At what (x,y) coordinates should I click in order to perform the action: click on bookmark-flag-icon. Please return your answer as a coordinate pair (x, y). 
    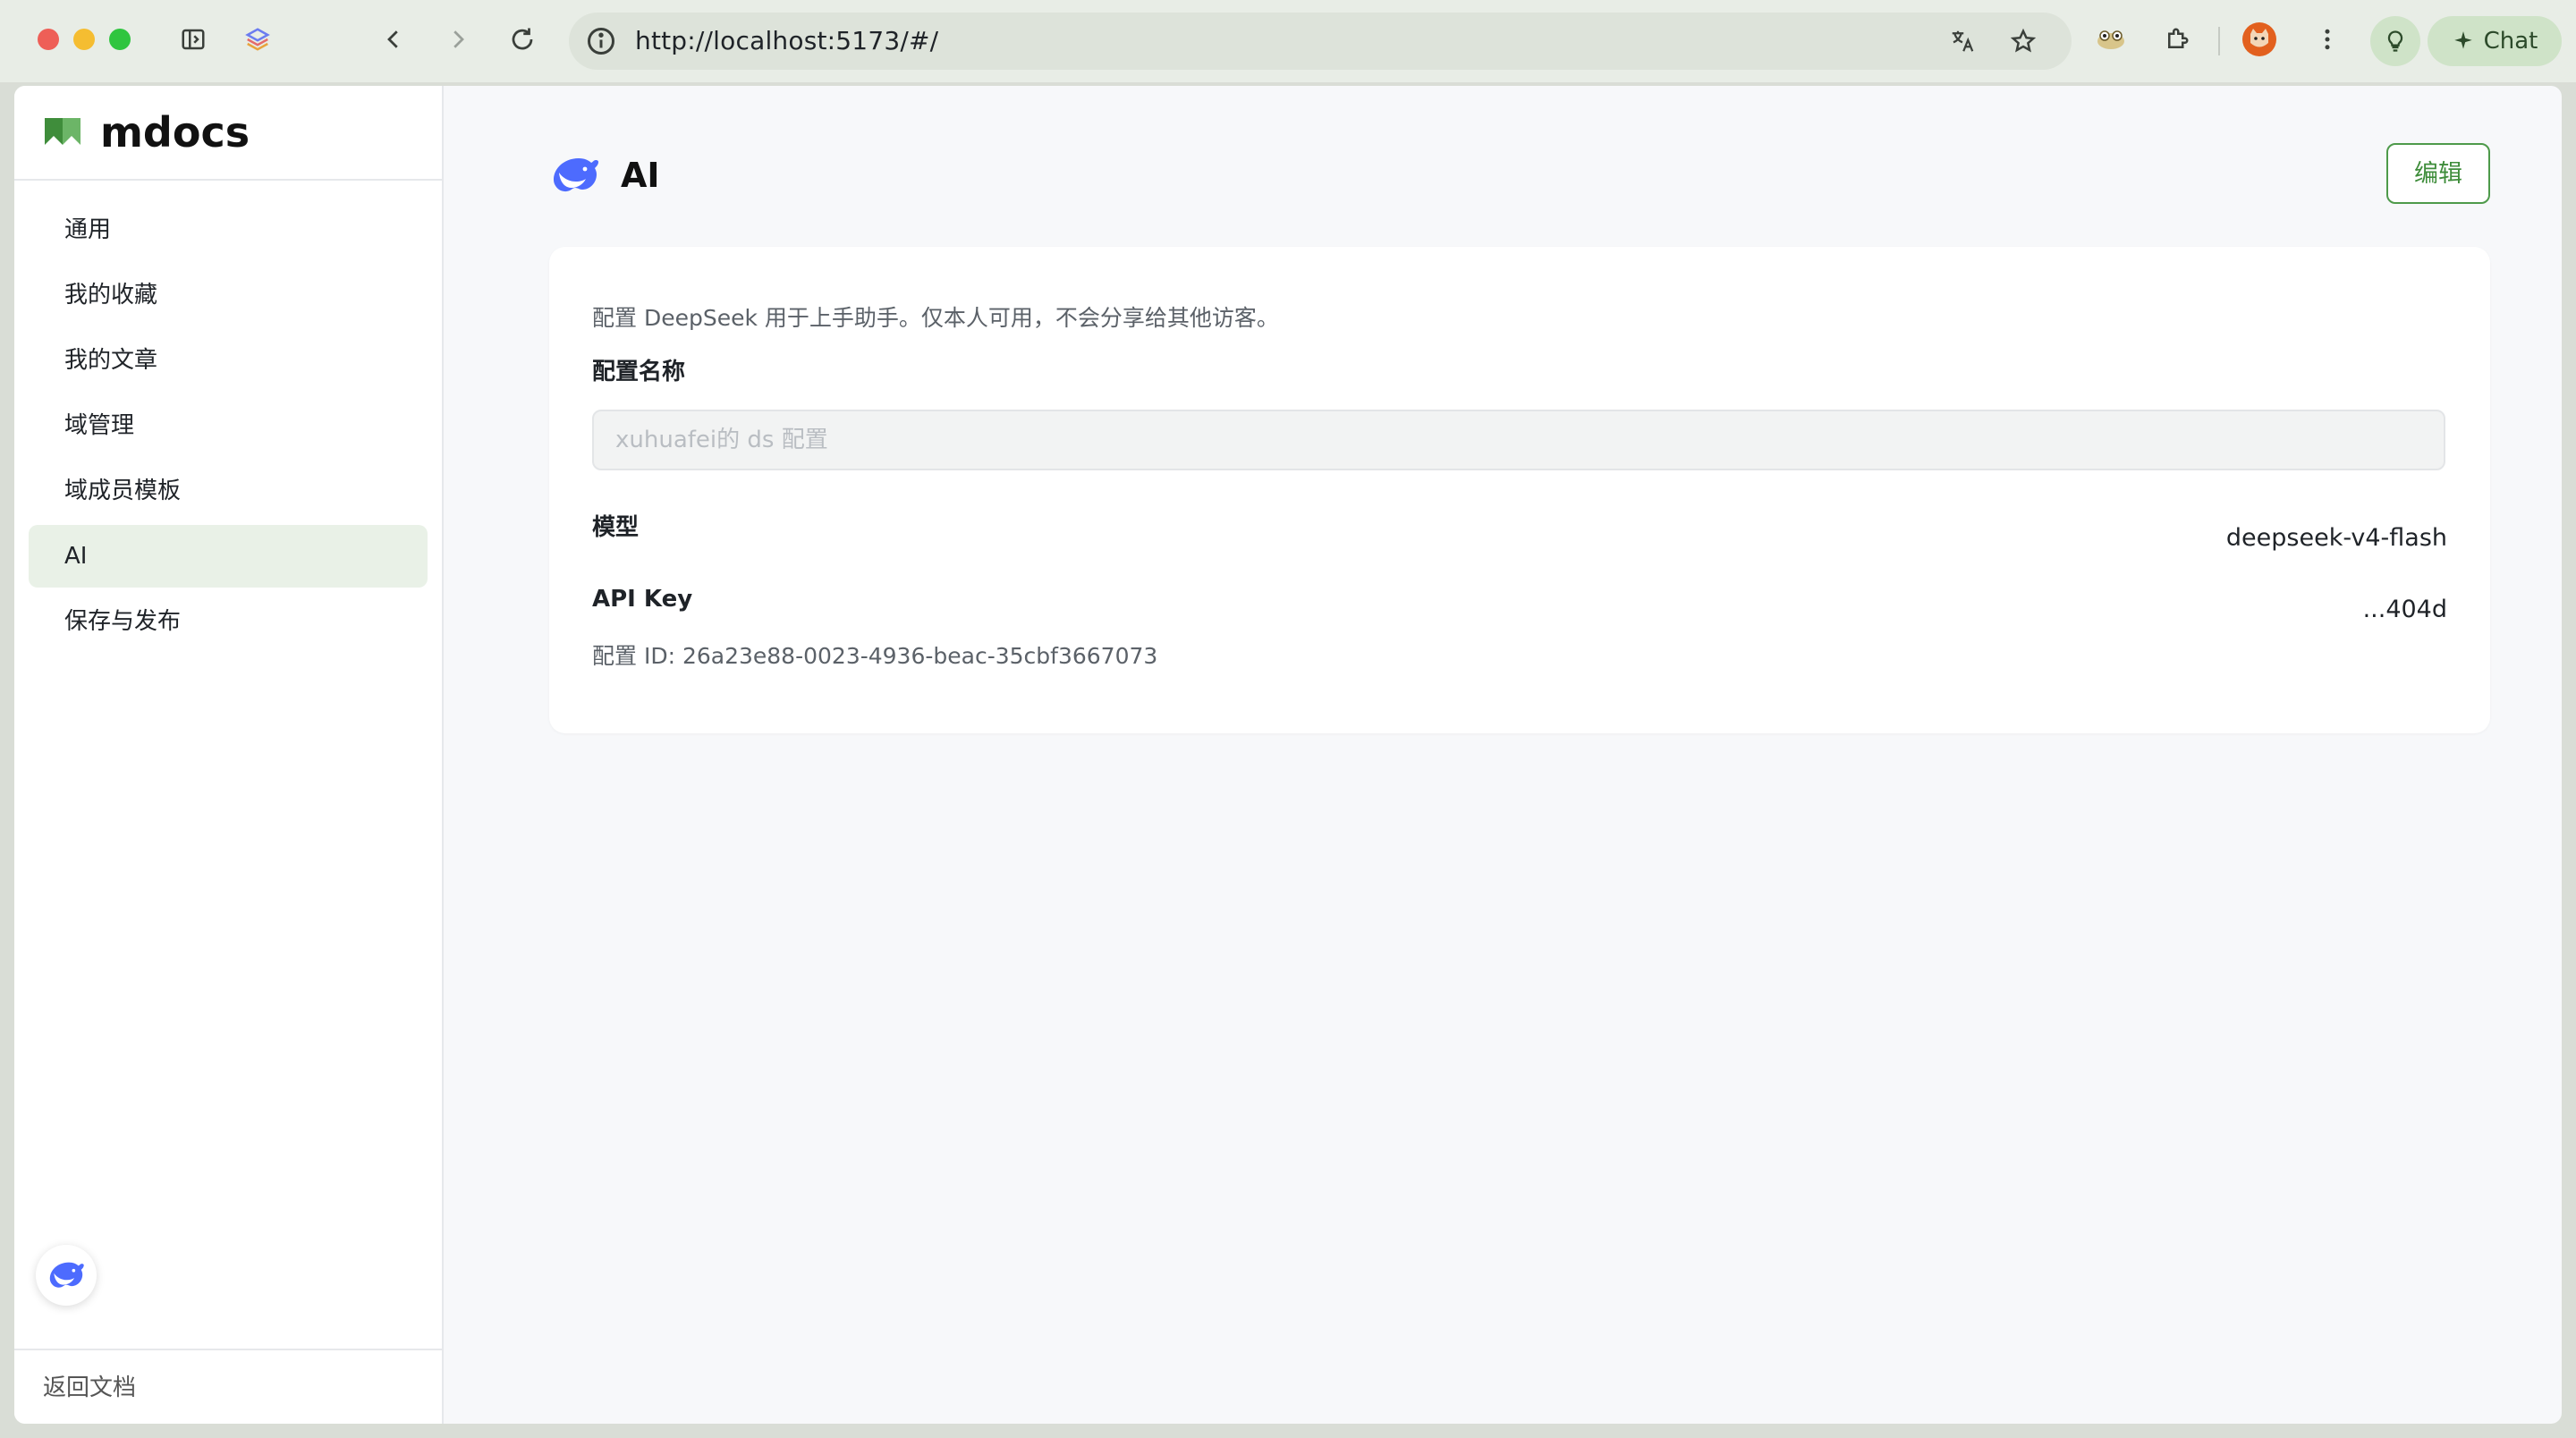
    Looking at the image, I should click on (62, 131).